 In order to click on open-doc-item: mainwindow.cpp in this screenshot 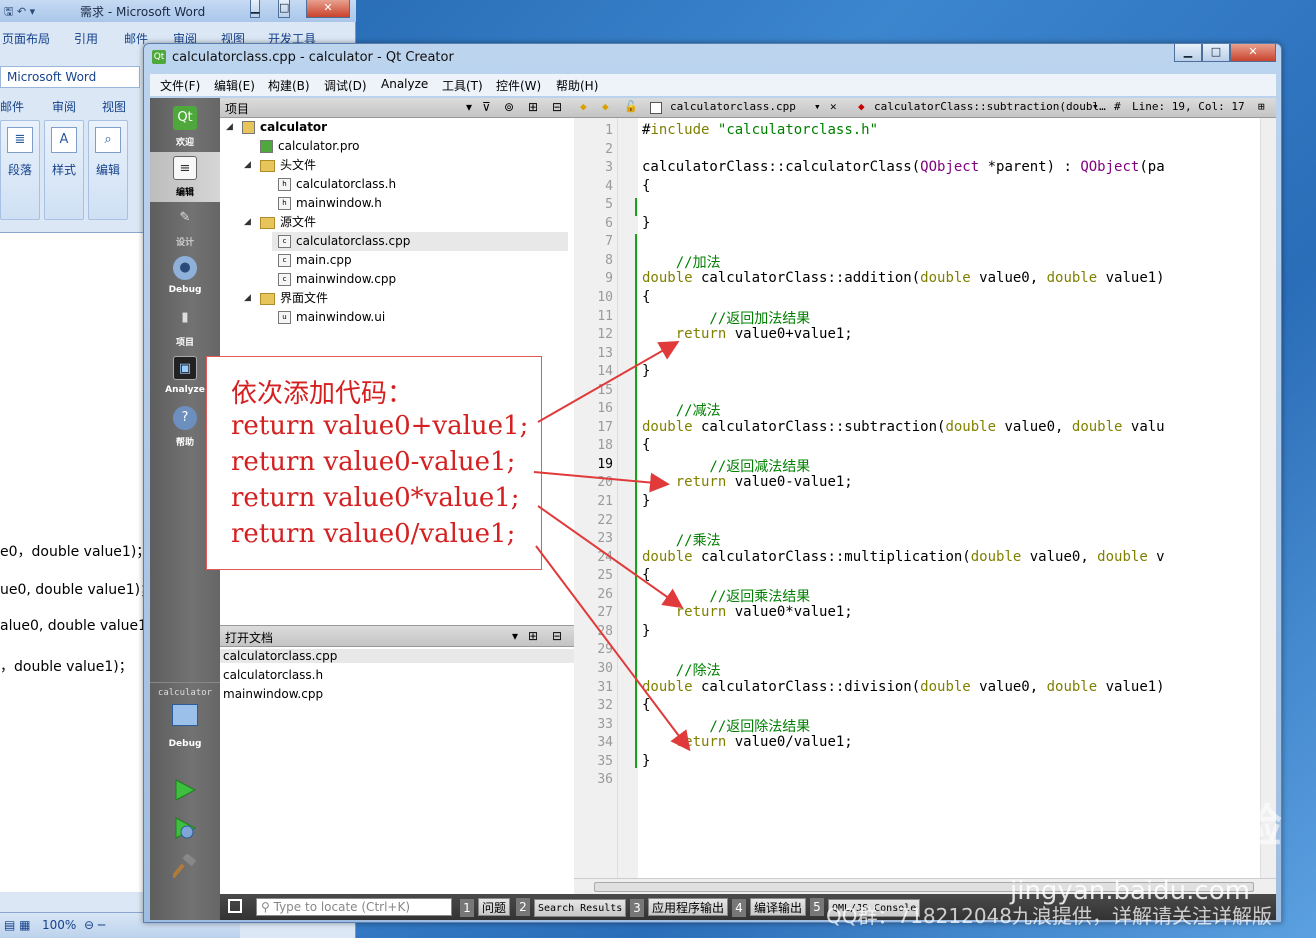, I will do `click(273, 694)`.